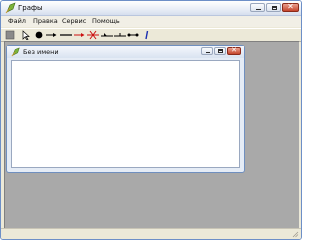 This screenshot has width=320, height=242. I want to click on close-button: ✕, so click(290, 7).